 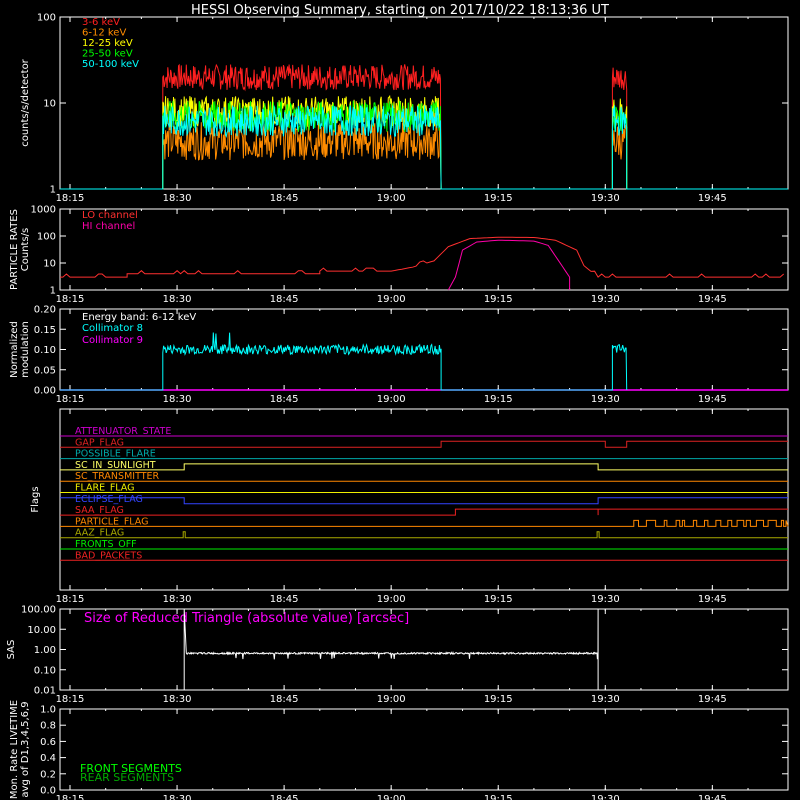 What do you see at coordinates (35, 499) in the screenshot?
I see `y-axis-label: Flags` at bounding box center [35, 499].